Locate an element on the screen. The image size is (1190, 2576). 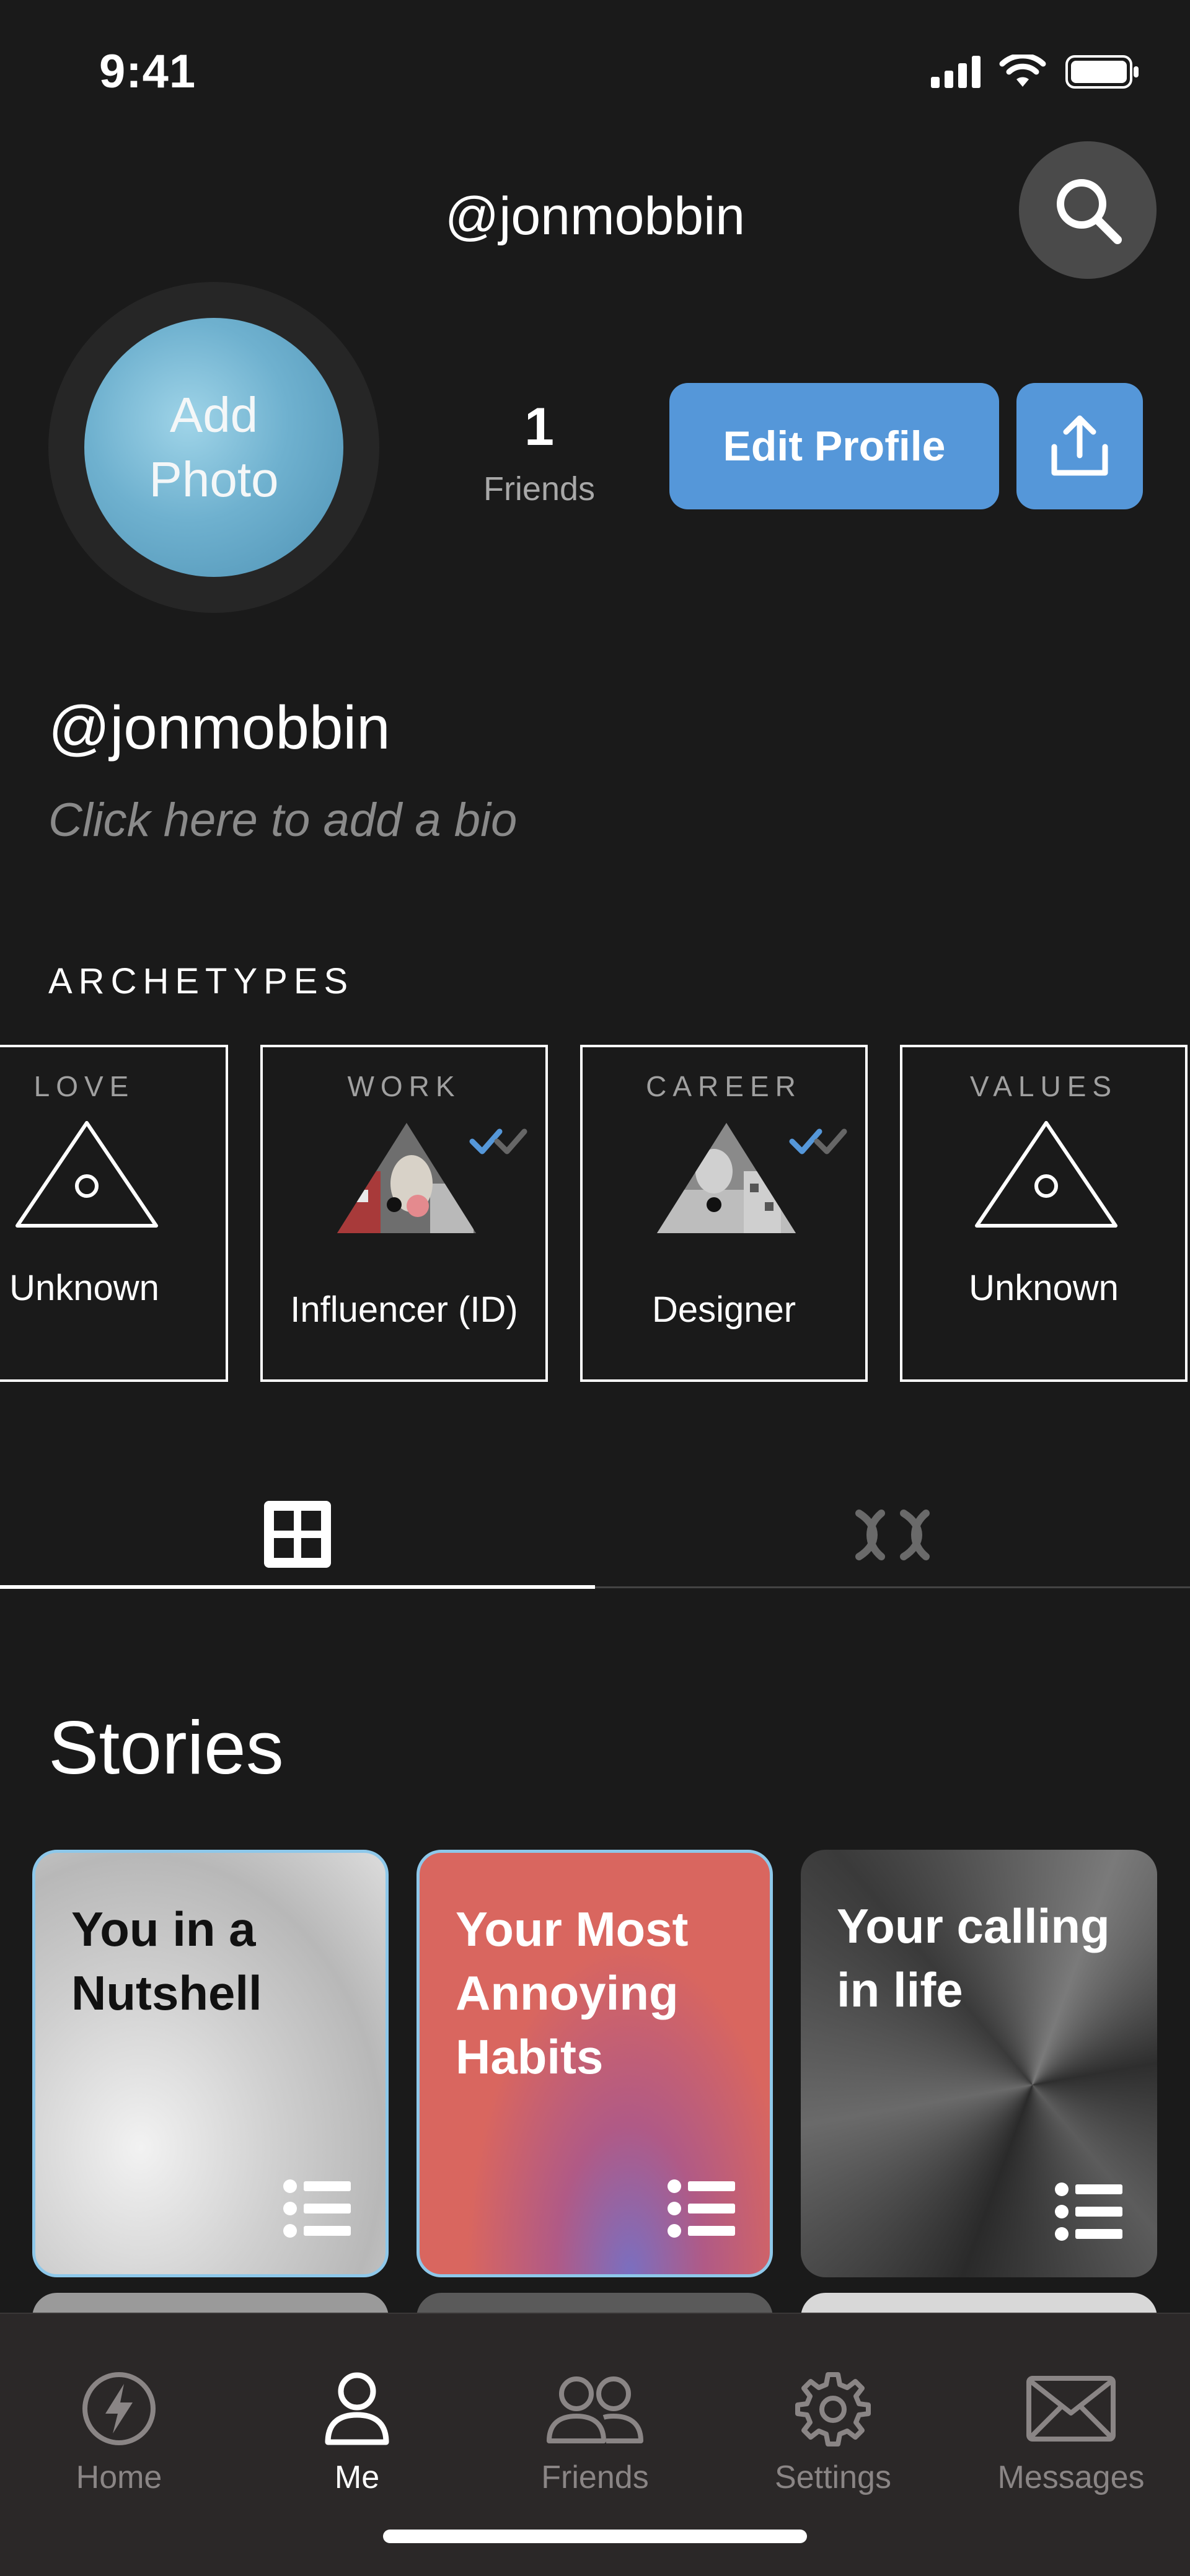
add-photo-avatar: Add Photo is located at coordinates (213, 448).